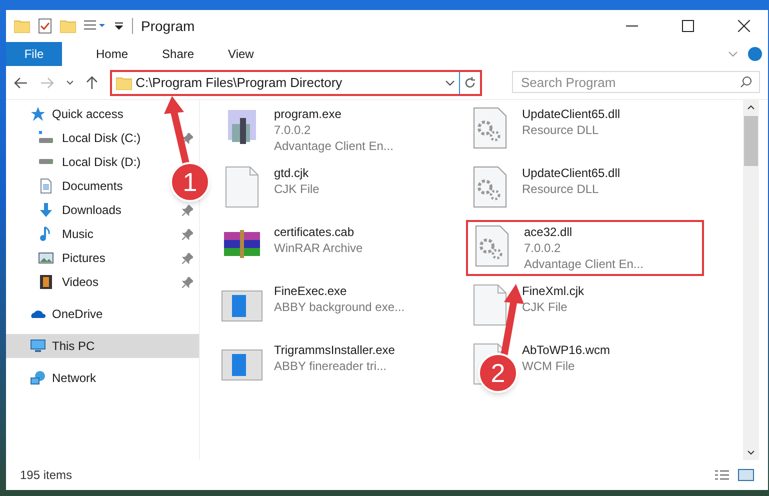 Image resolution: width=769 pixels, height=496 pixels. What do you see at coordinates (46, 258) in the screenshot?
I see `picture-icon` at bounding box center [46, 258].